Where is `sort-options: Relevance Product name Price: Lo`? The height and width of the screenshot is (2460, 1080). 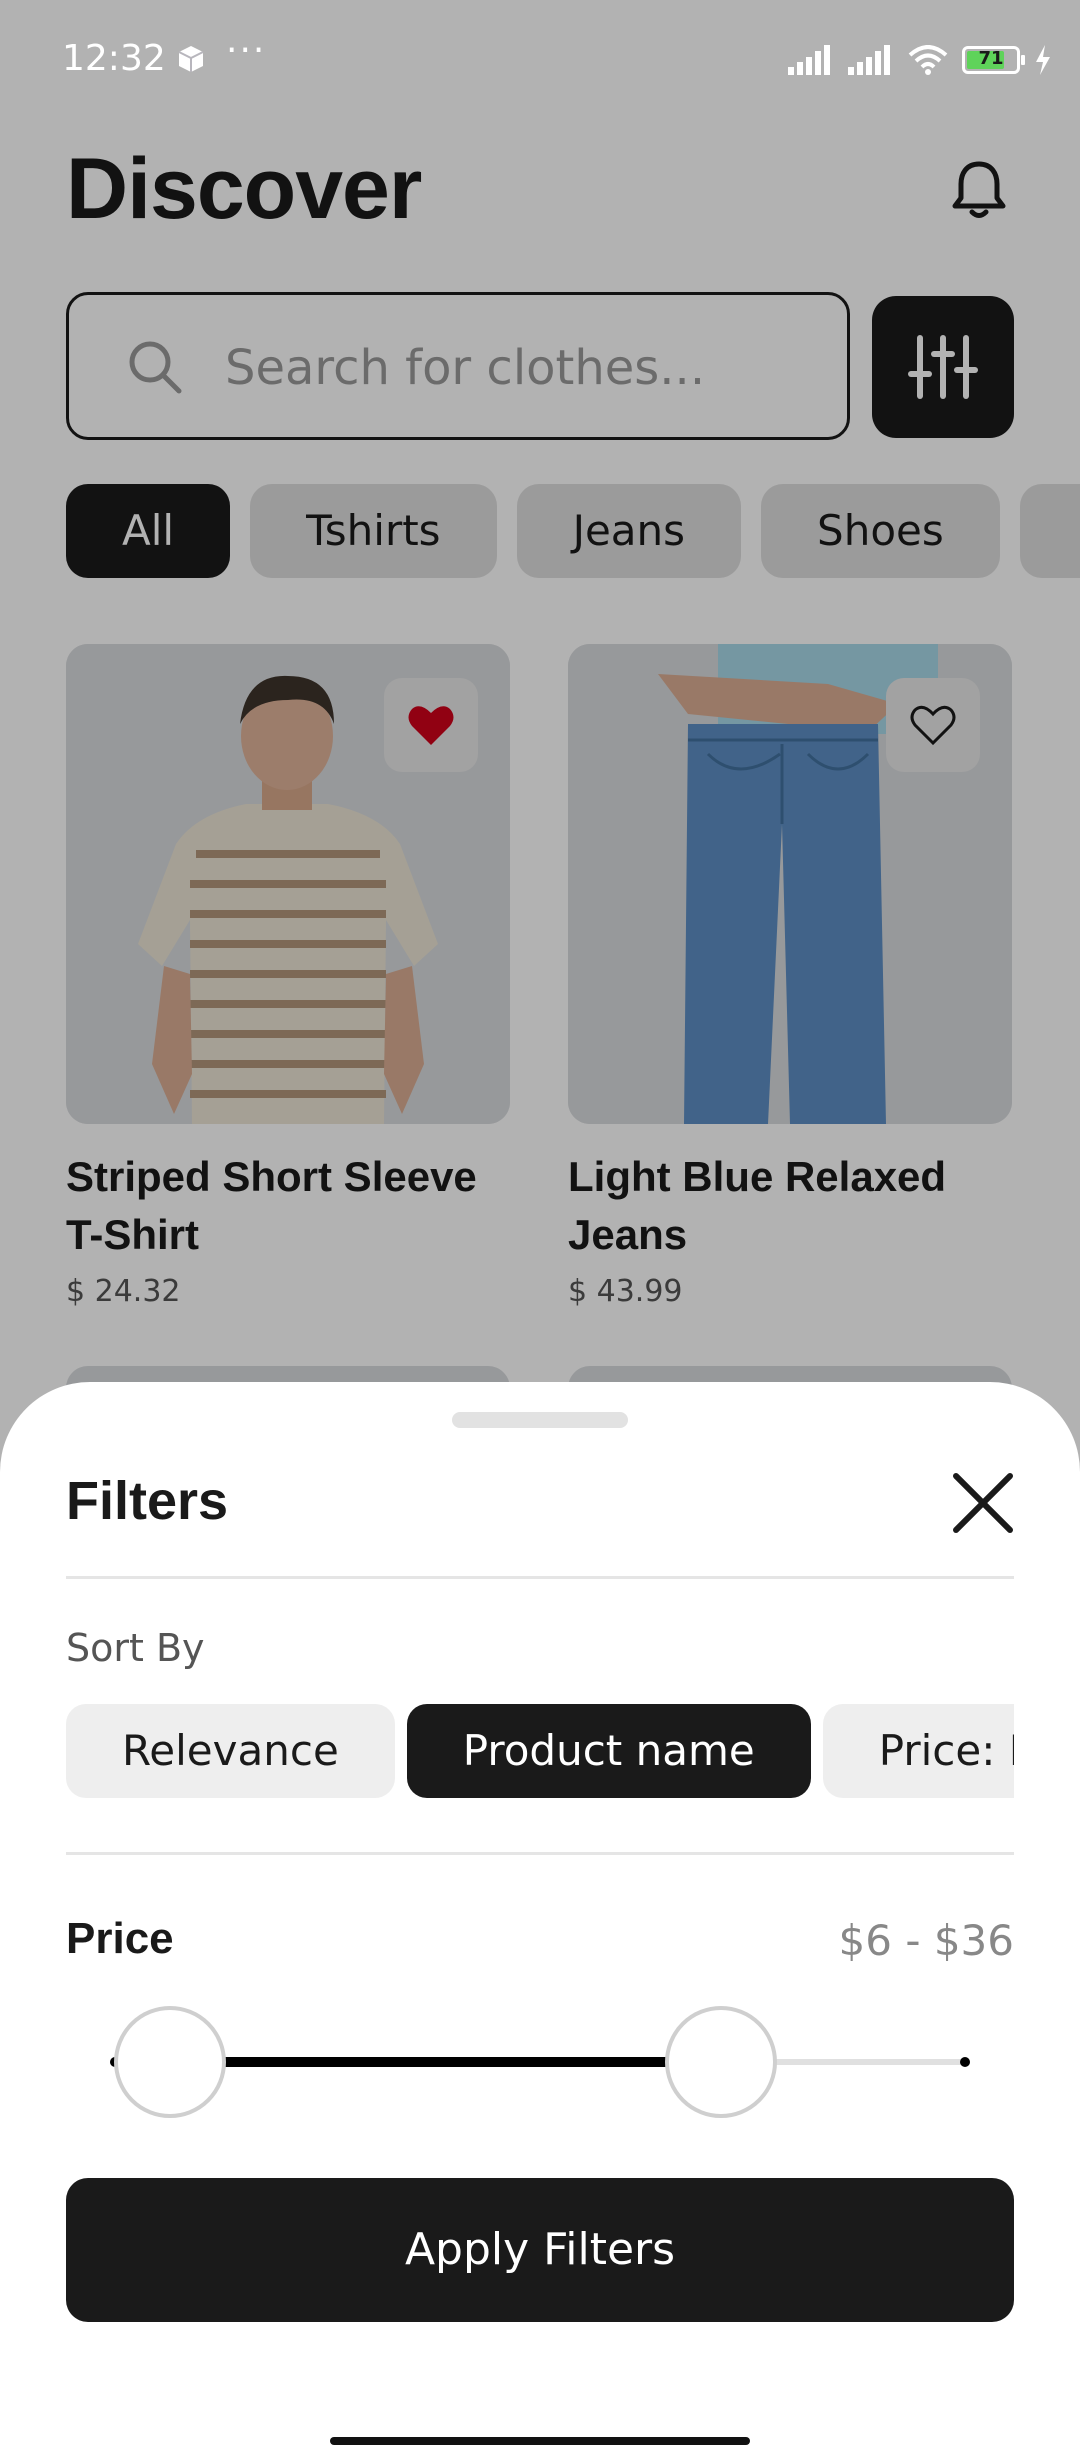
sort-options: Relevance Product name Price: Lo is located at coordinates (540, 1751).